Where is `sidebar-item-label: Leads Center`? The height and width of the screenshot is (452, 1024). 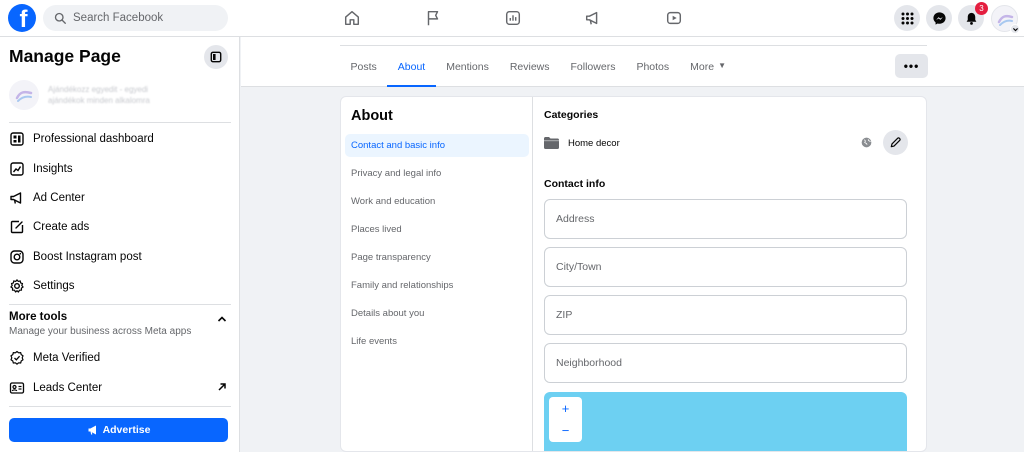 sidebar-item-label: Leads Center is located at coordinates (68, 388).